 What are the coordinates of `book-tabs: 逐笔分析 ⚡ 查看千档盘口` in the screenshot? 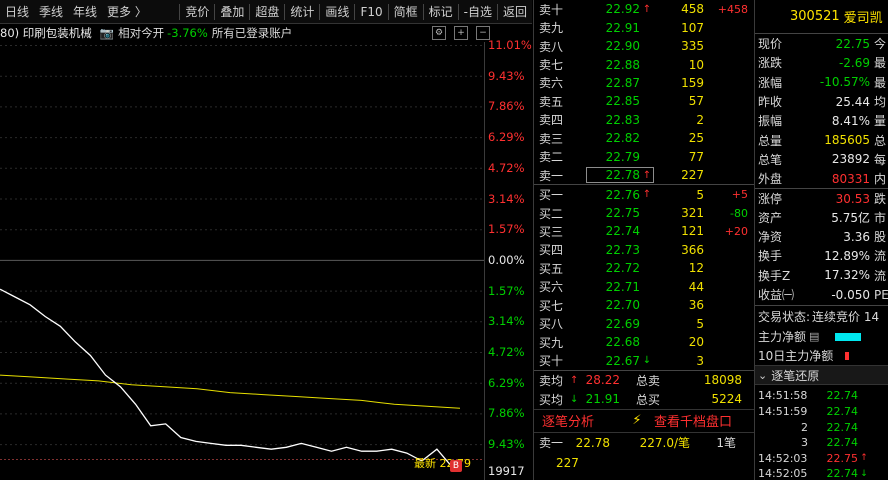 It's located at (644, 420).